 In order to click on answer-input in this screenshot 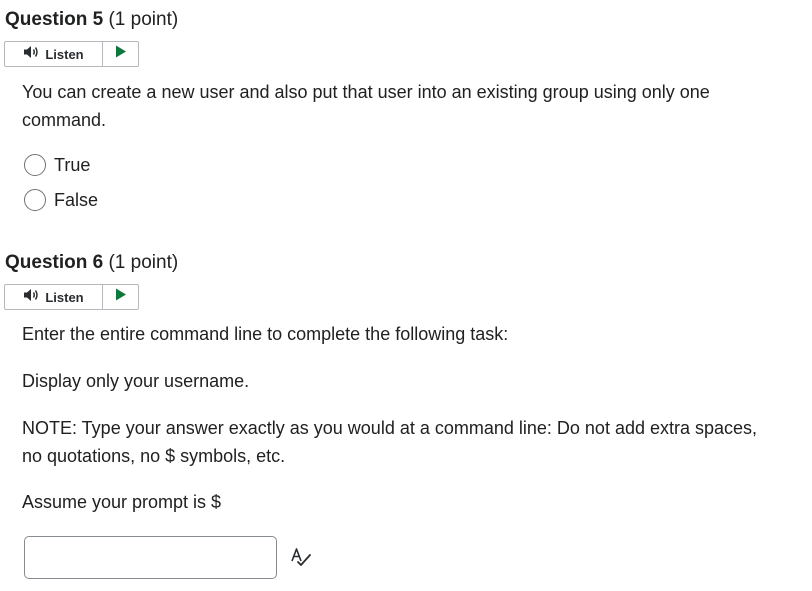, I will do `click(150, 557)`.